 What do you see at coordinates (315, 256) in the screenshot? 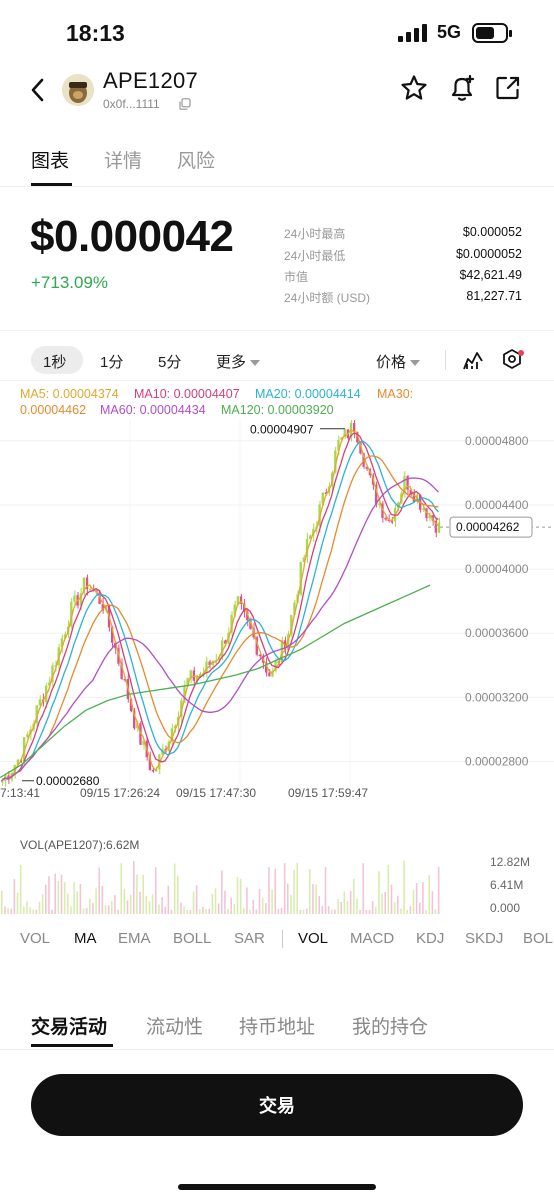
I see `stat-label-low: 24小时最低` at bounding box center [315, 256].